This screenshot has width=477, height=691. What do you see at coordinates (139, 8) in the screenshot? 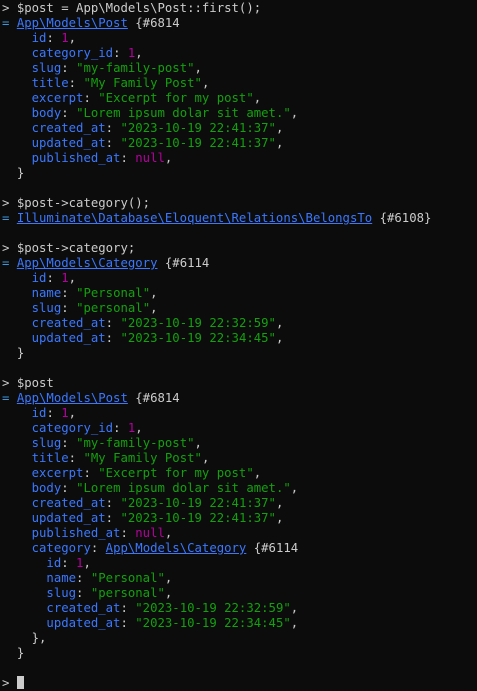
I see `command-text: $post = App\Models\Post::first();` at bounding box center [139, 8].